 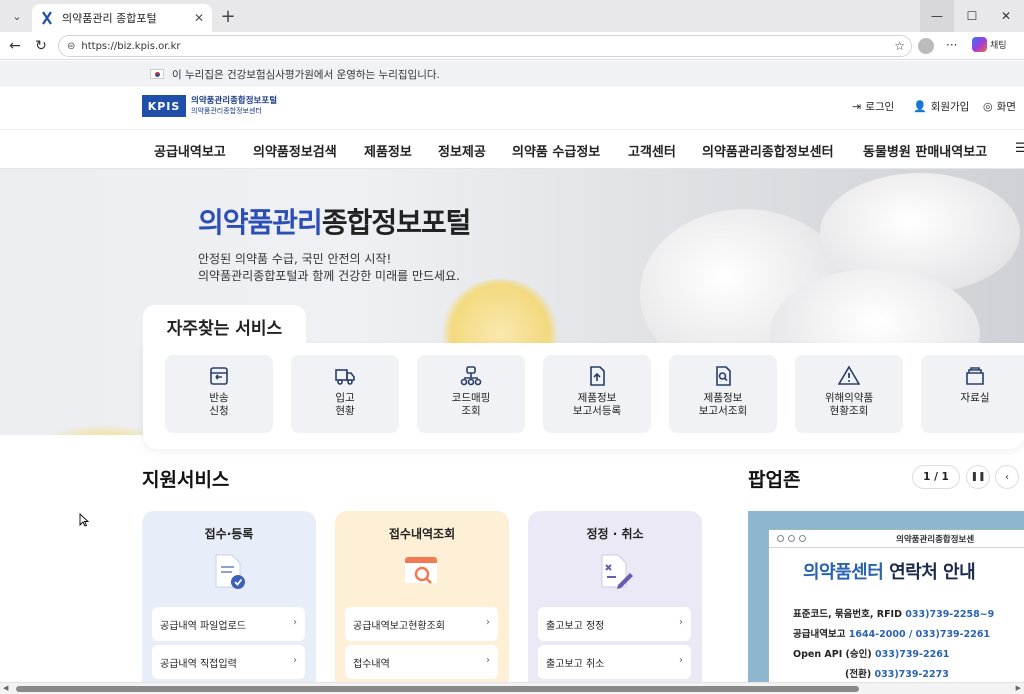 I want to click on korea-flag-icon, so click(x=157, y=74).